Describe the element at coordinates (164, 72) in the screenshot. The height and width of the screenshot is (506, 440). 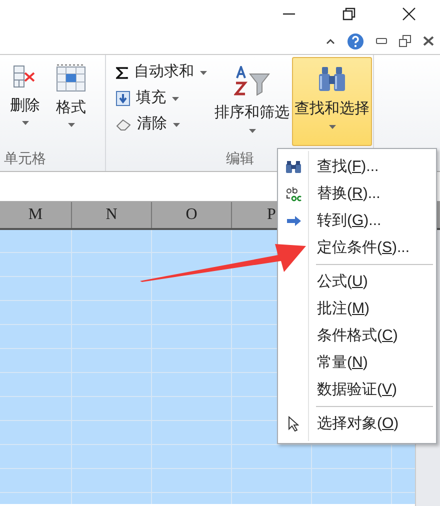
I see `ribbon-button: 自动求和` at that location.